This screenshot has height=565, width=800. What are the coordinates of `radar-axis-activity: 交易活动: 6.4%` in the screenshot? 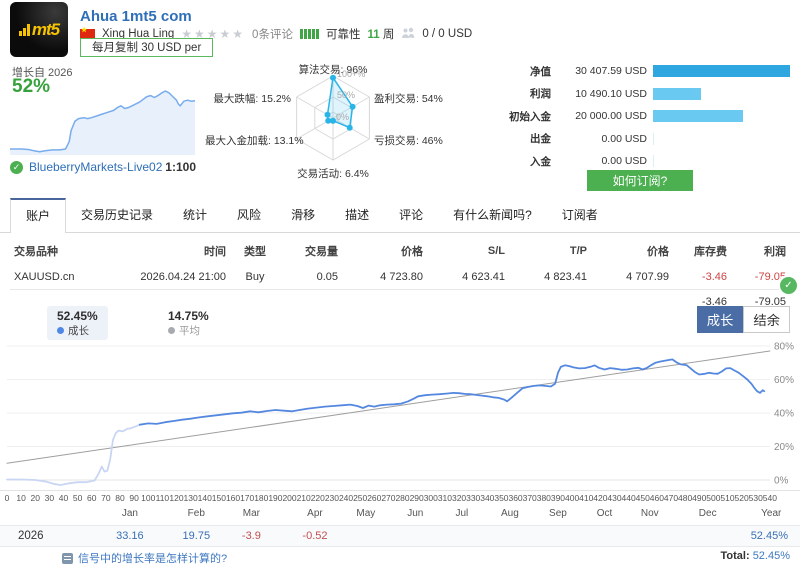 It's located at (333, 174).